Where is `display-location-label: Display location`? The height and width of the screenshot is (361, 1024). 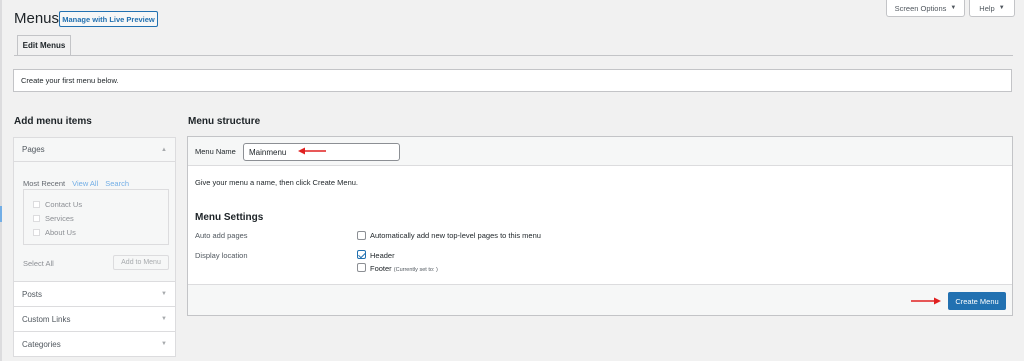 display-location-label: Display location is located at coordinates (221, 255).